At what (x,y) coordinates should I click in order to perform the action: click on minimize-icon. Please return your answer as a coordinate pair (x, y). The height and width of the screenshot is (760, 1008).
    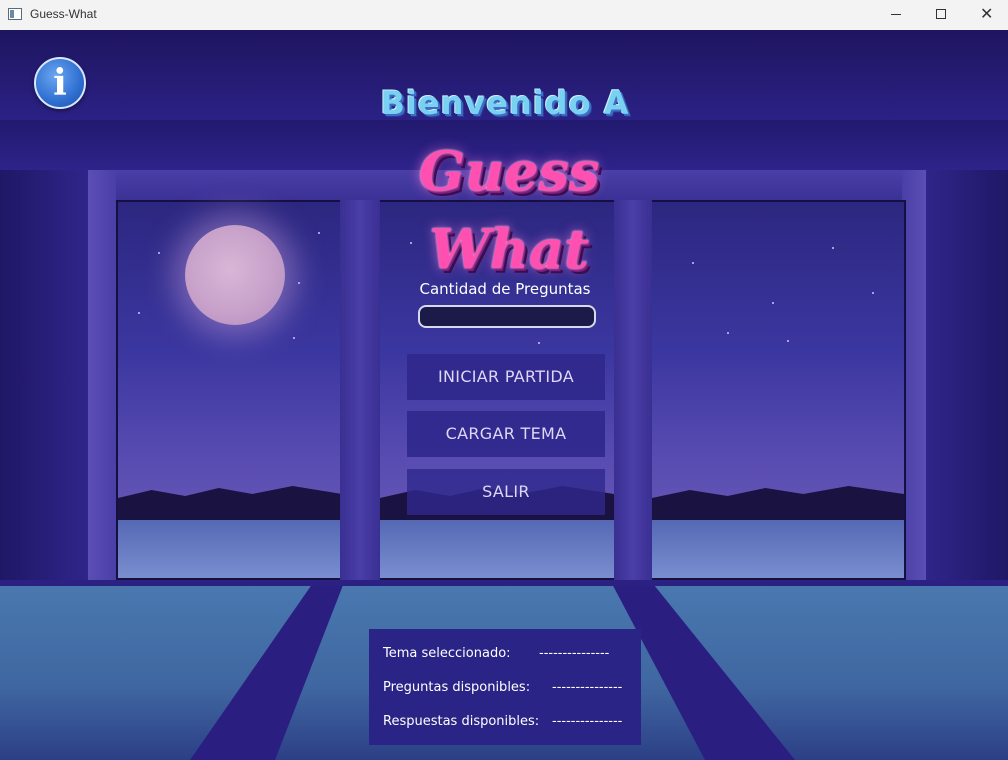
    Looking at the image, I should click on (896, 14).